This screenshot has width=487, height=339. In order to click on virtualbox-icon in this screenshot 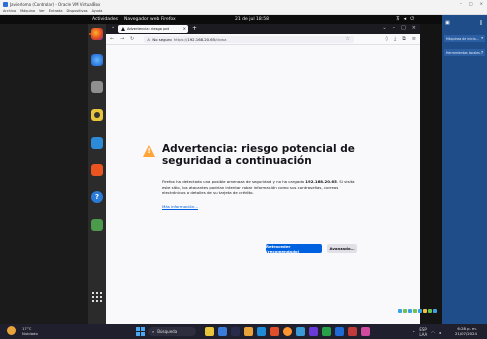, I will do `click(5, 4)`.